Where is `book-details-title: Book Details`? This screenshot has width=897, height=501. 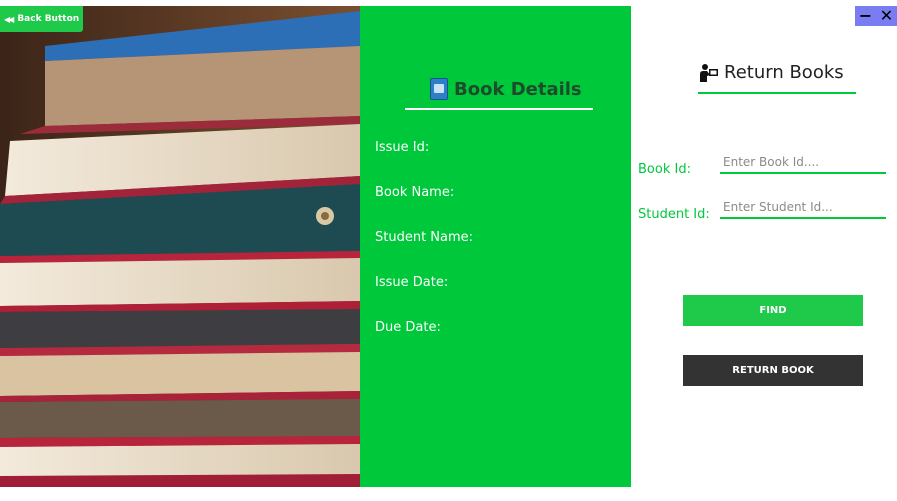 book-details-title: Book Details is located at coordinates (506, 89).